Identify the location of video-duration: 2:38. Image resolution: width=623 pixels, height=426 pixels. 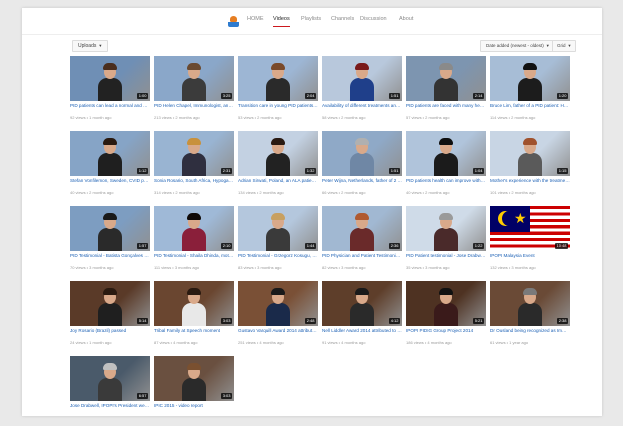
(562, 321).